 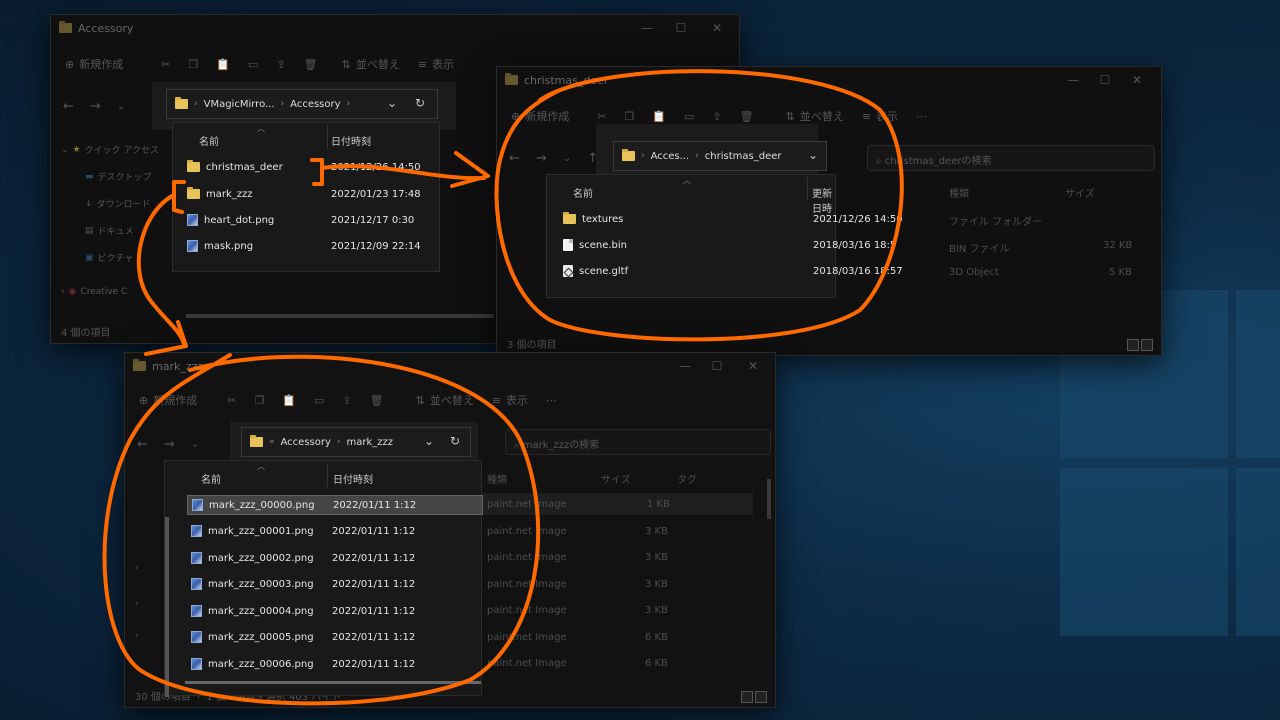 I want to click on search-input: ⌕ christmas_deerの検索, so click(x=1011, y=158).